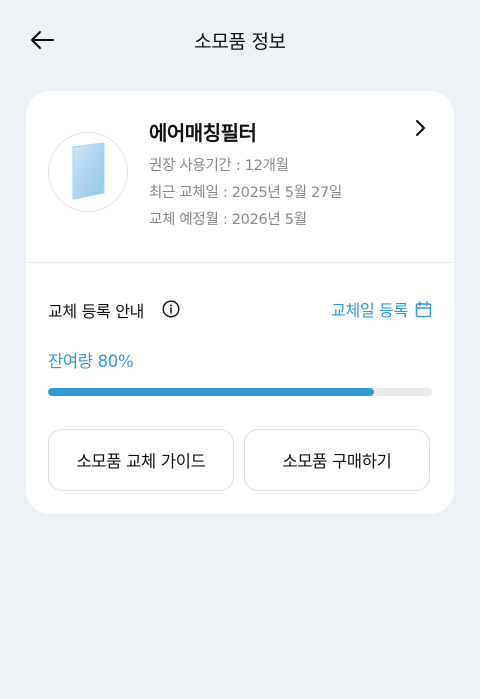  I want to click on product-name: 에어매칭필터, so click(203, 133).